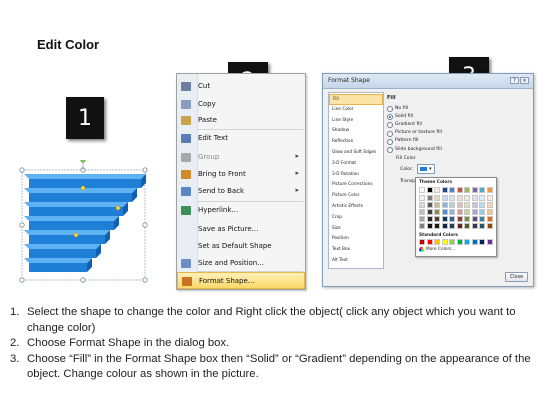  What do you see at coordinates (241, 246) in the screenshot?
I see `menu-item-set-as-default-shape: Set as Default Shape` at bounding box center [241, 246].